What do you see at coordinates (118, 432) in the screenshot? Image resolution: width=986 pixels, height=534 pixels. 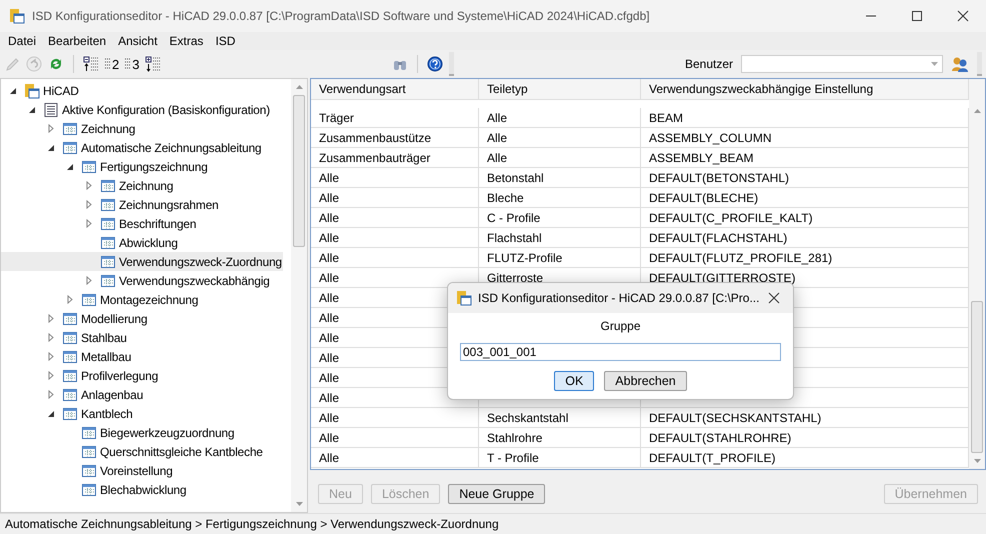 I see `tree-item: Biegewerkzeugzuordnung` at bounding box center [118, 432].